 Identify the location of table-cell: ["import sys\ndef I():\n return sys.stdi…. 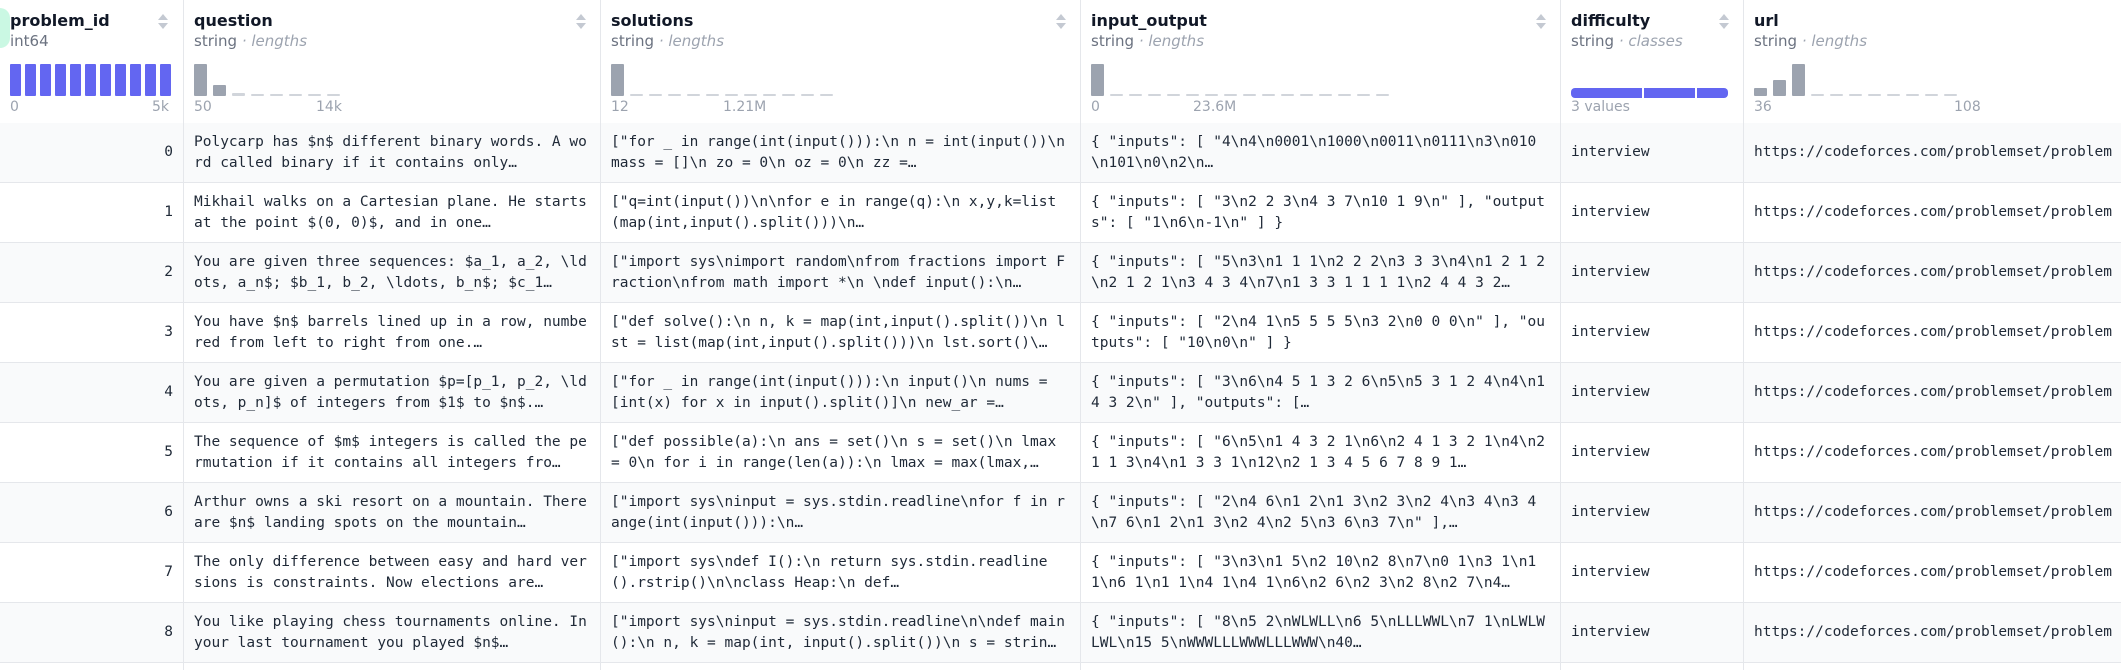
(840, 573).